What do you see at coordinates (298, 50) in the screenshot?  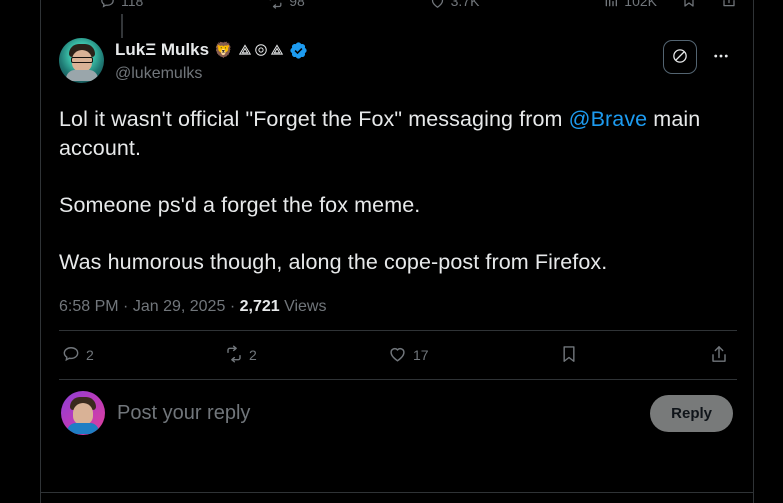 I see `verified-badge-icon` at bounding box center [298, 50].